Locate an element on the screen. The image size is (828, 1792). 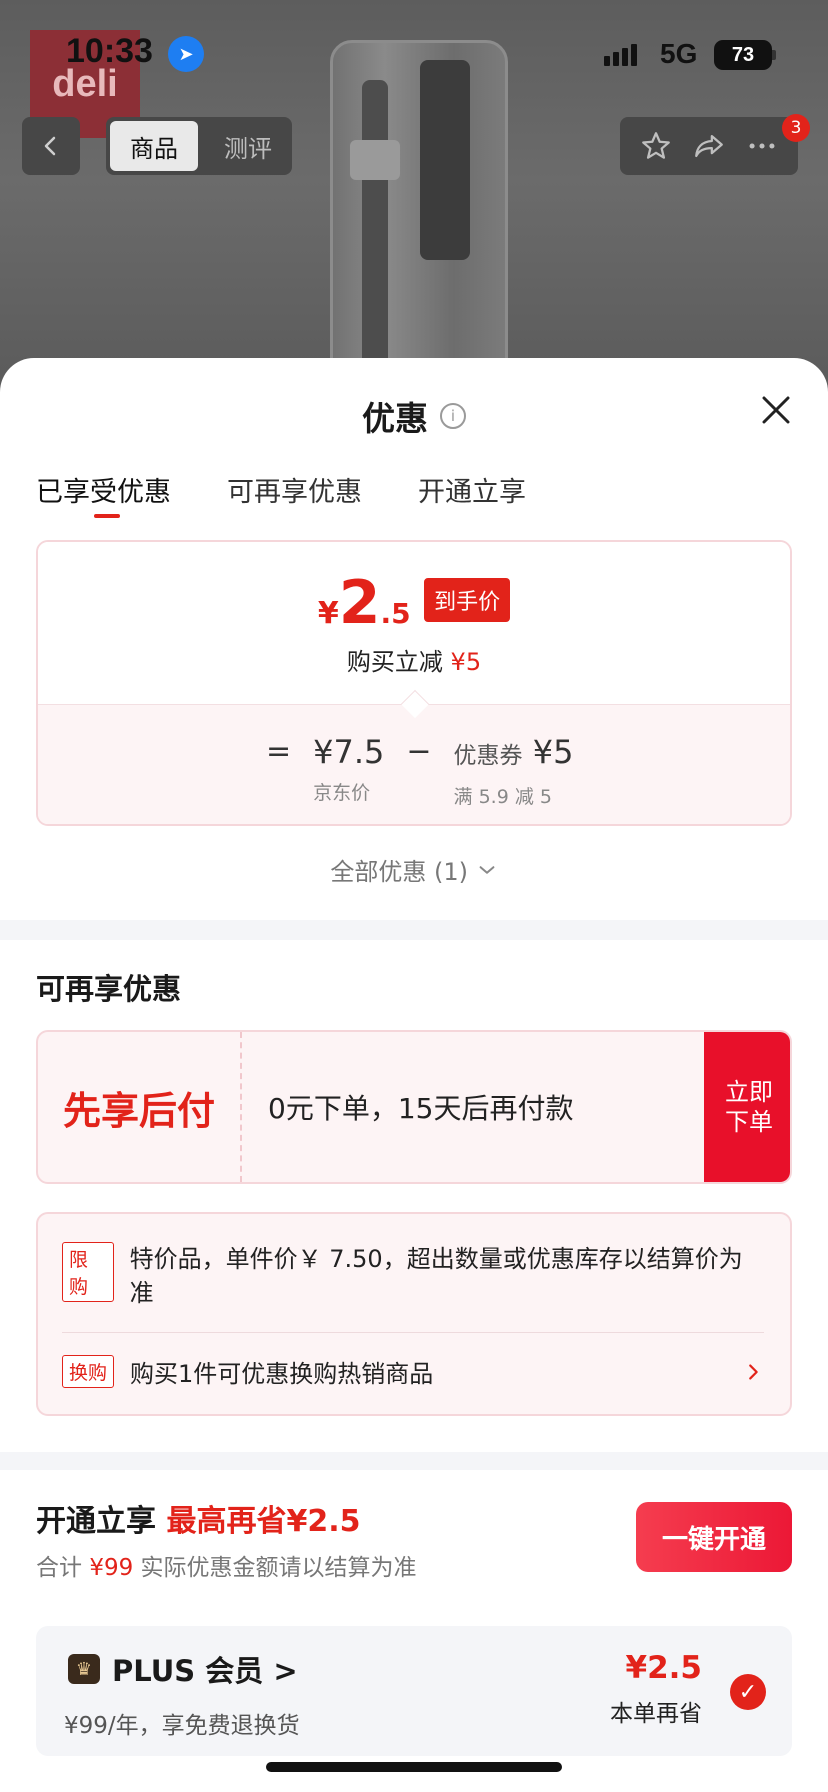
jd-price-item: ¥7.5 京东价 is located at coordinates (348, 768).